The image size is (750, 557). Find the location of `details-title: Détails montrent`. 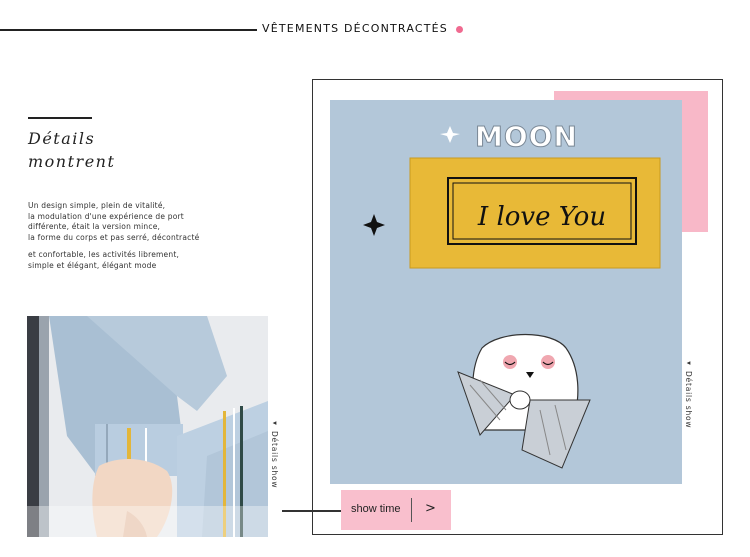

details-title: Détails montrent is located at coordinates (71, 150).